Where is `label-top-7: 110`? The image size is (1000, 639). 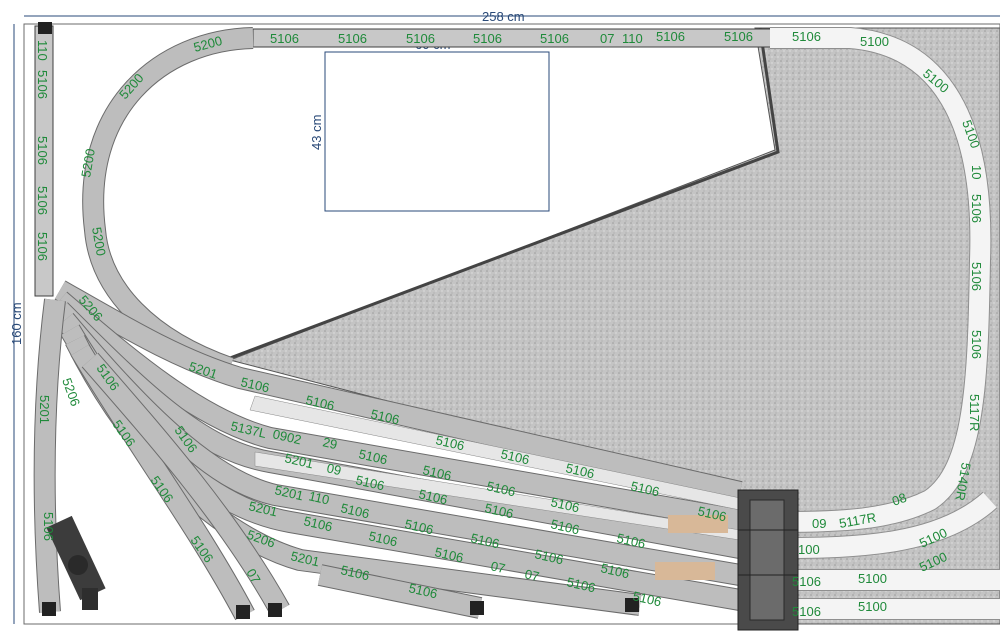 label-top-7: 110 is located at coordinates (632, 38).